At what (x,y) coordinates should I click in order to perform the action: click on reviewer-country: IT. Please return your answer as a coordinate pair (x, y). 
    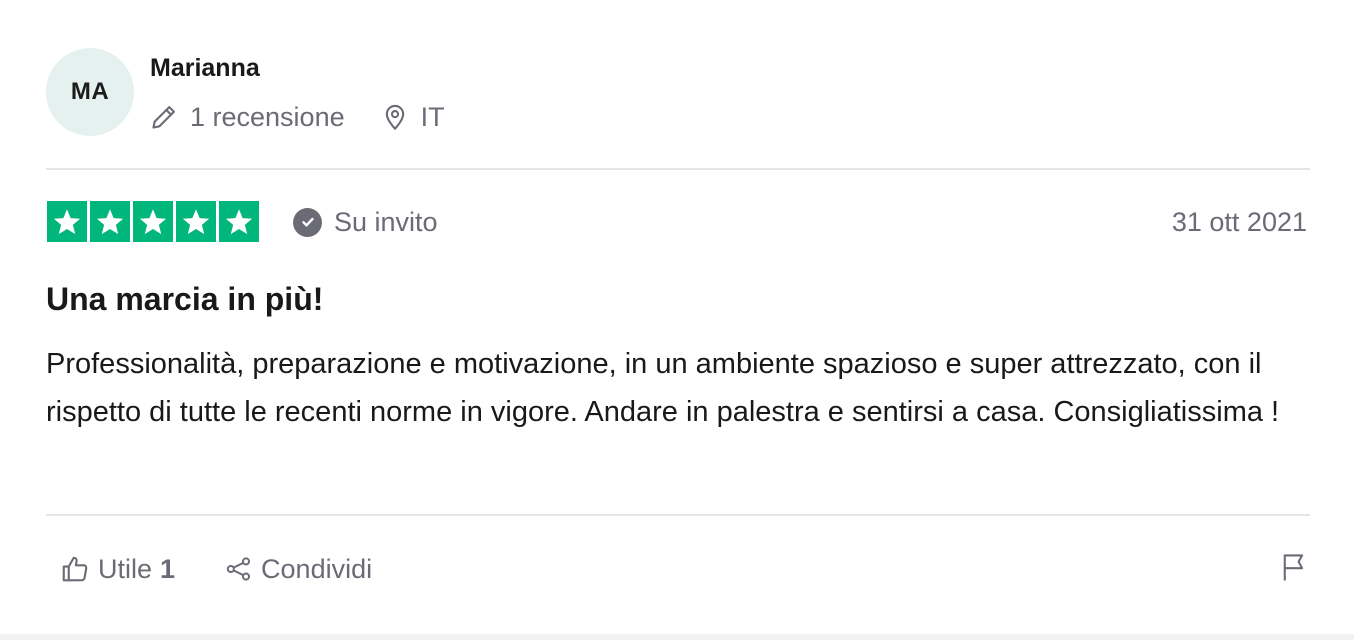
    Looking at the image, I should click on (413, 117).